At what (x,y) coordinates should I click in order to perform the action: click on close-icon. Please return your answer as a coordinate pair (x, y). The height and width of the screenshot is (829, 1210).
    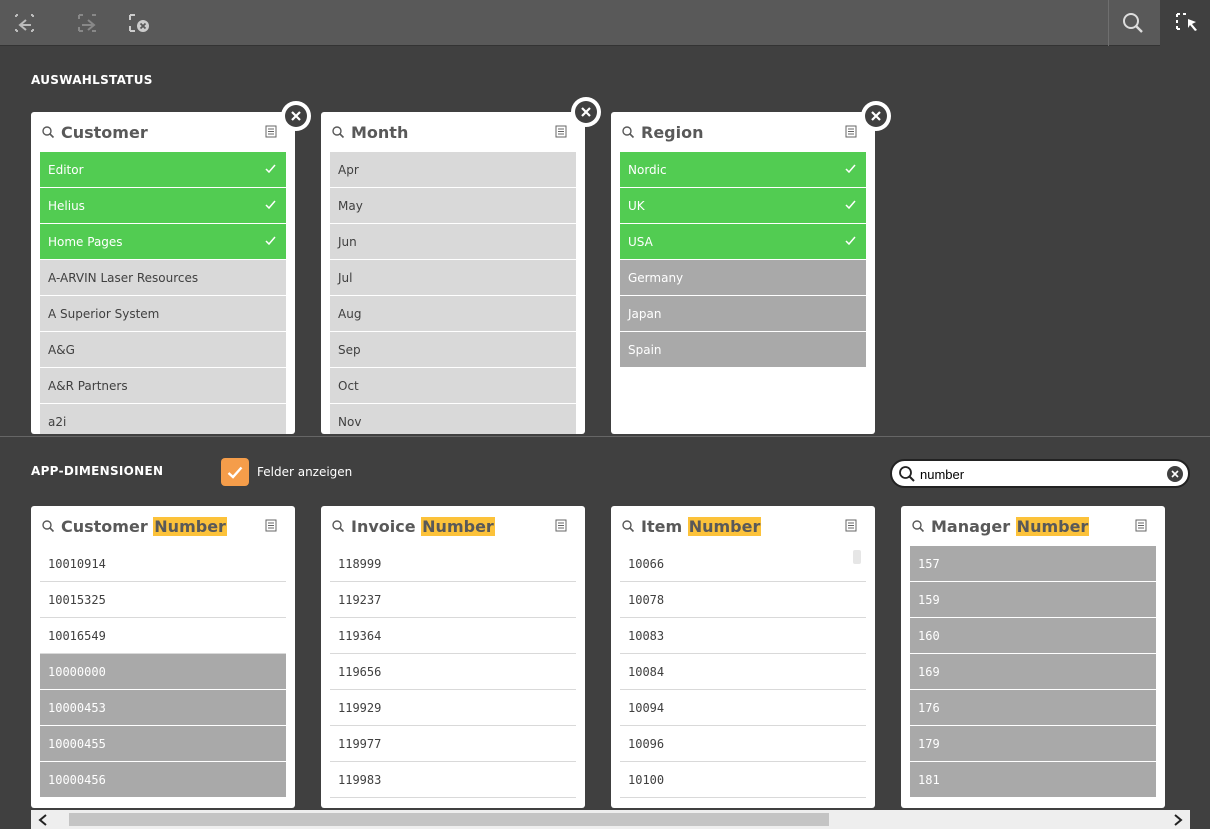
    Looking at the image, I should click on (876, 116).